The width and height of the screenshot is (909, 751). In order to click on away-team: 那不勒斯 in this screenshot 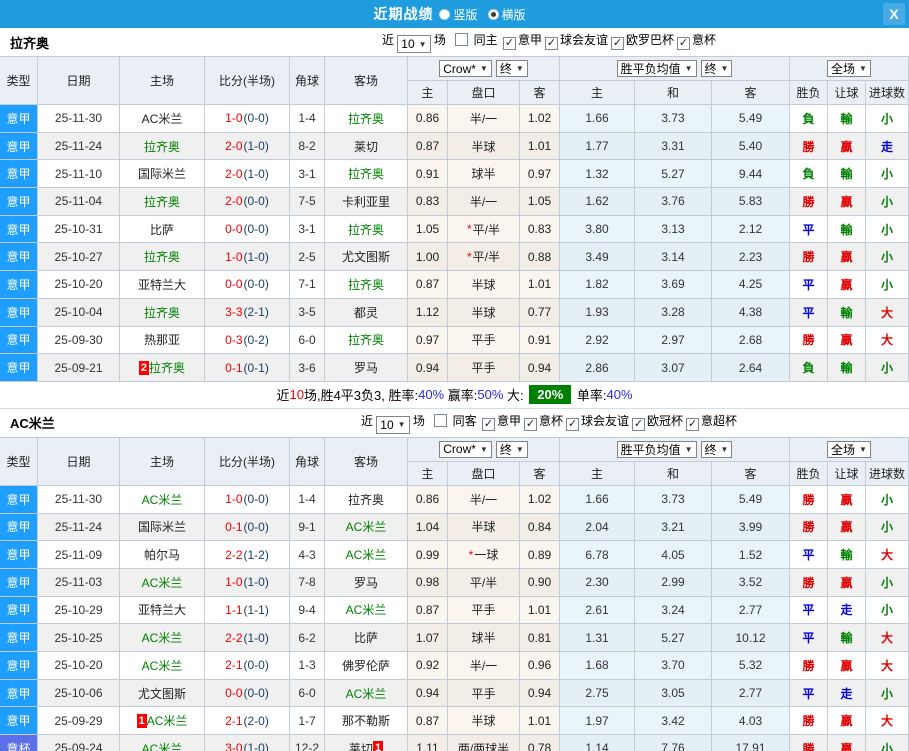, I will do `click(366, 721)`.